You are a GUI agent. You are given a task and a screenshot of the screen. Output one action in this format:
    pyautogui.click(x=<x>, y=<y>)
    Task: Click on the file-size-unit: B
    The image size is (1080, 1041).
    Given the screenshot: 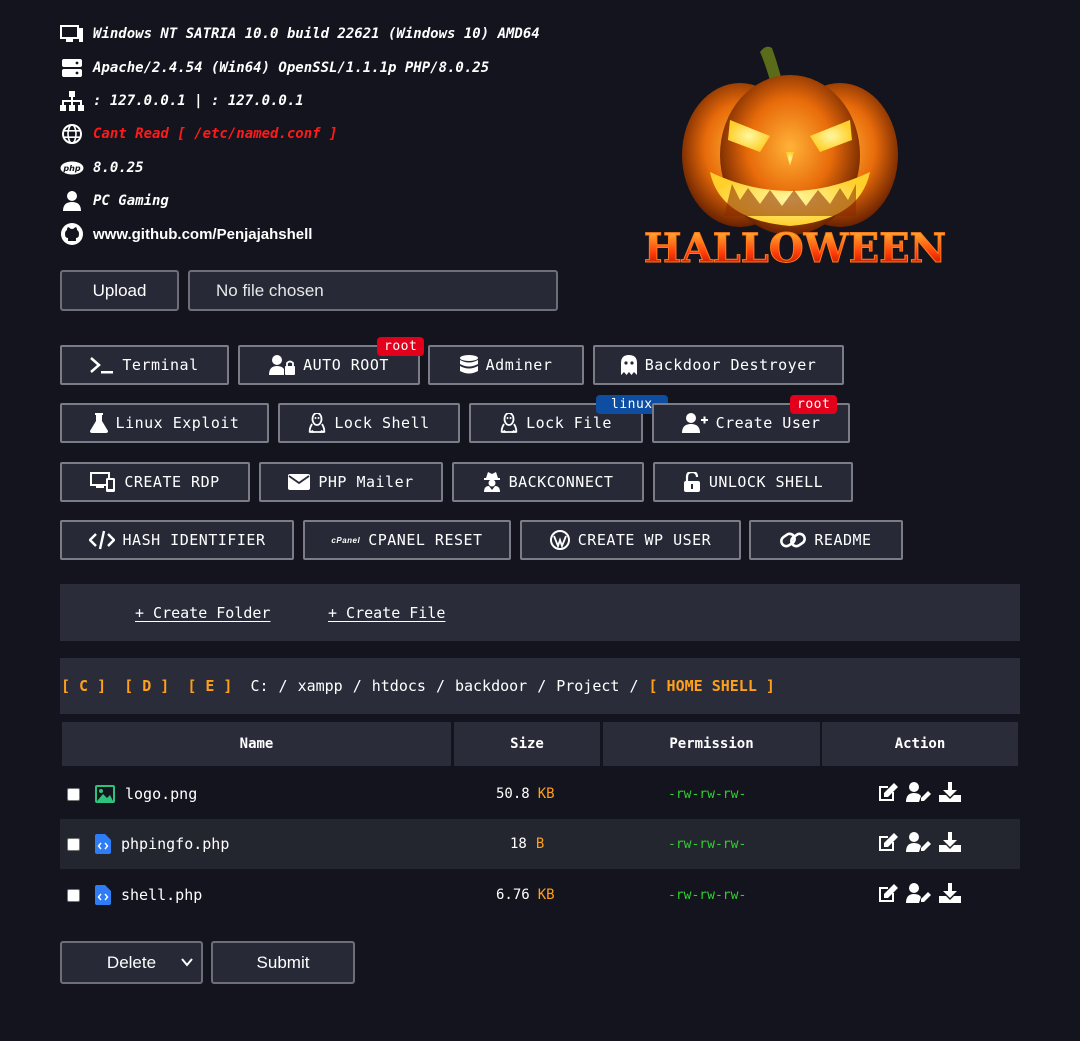 What is the action you would take?
    pyautogui.click(x=540, y=844)
    